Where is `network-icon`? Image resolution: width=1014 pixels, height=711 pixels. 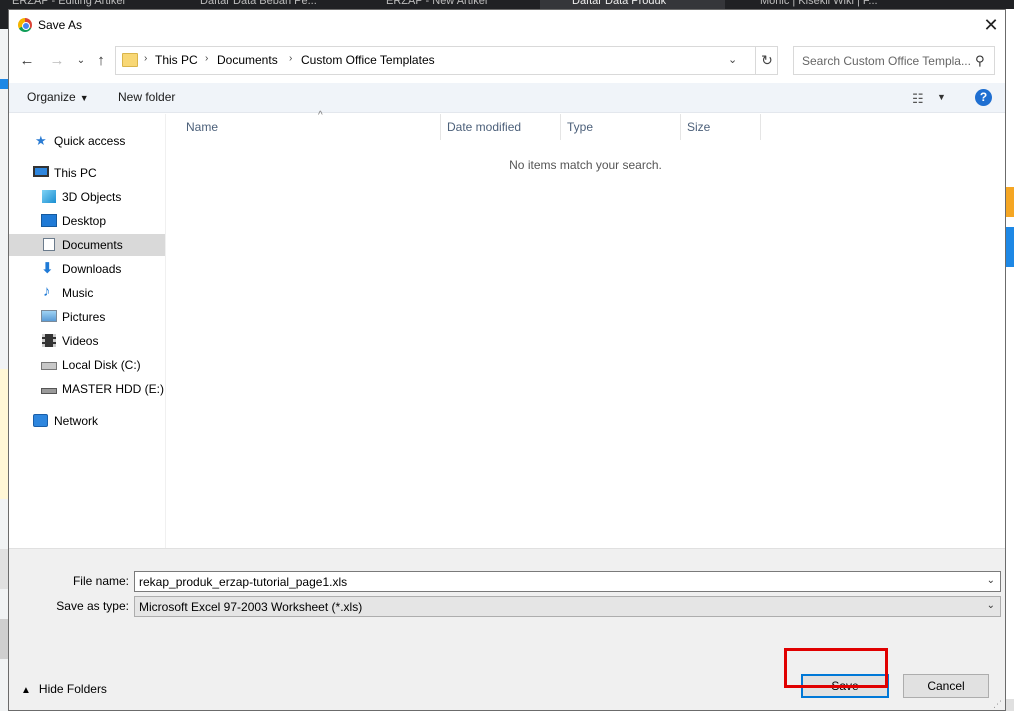 network-icon is located at coordinates (40, 420).